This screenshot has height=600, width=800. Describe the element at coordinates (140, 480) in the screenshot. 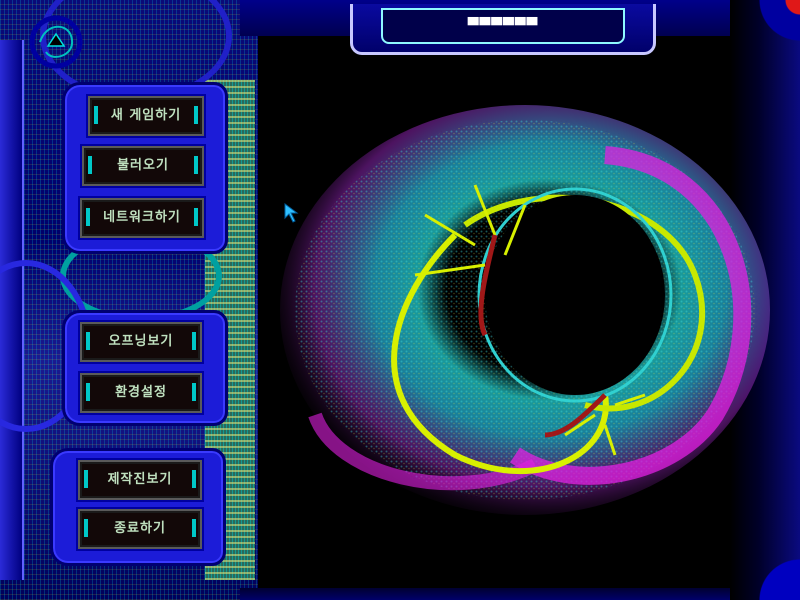

I see `credits-button: 제작진보기` at that location.